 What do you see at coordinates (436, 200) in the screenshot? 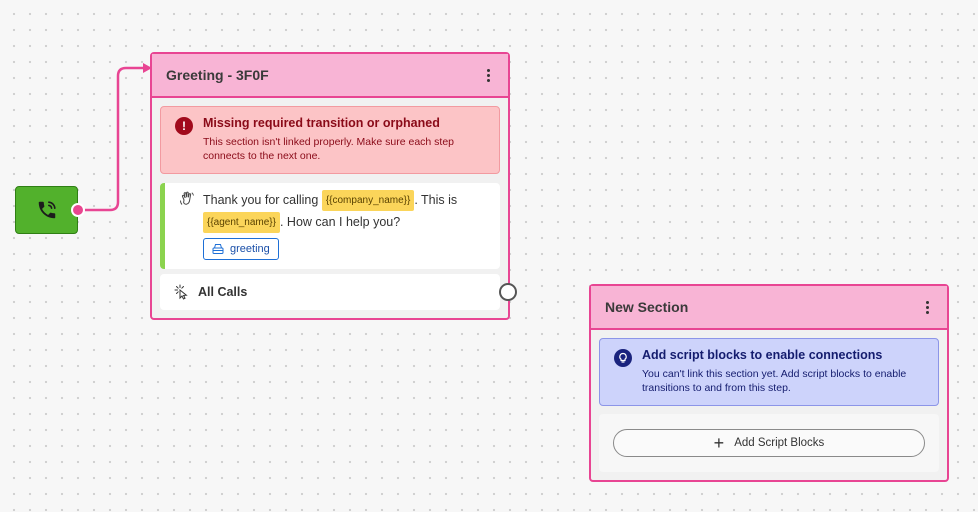
I see `script-text-middle: . This is` at bounding box center [436, 200].